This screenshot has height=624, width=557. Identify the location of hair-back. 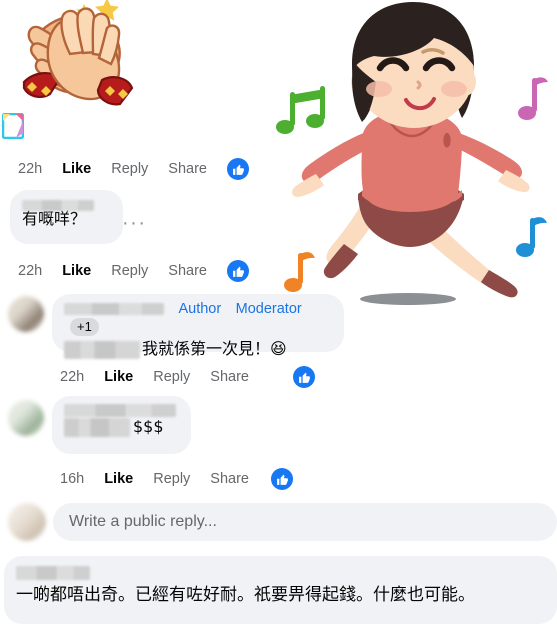
(413, 61).